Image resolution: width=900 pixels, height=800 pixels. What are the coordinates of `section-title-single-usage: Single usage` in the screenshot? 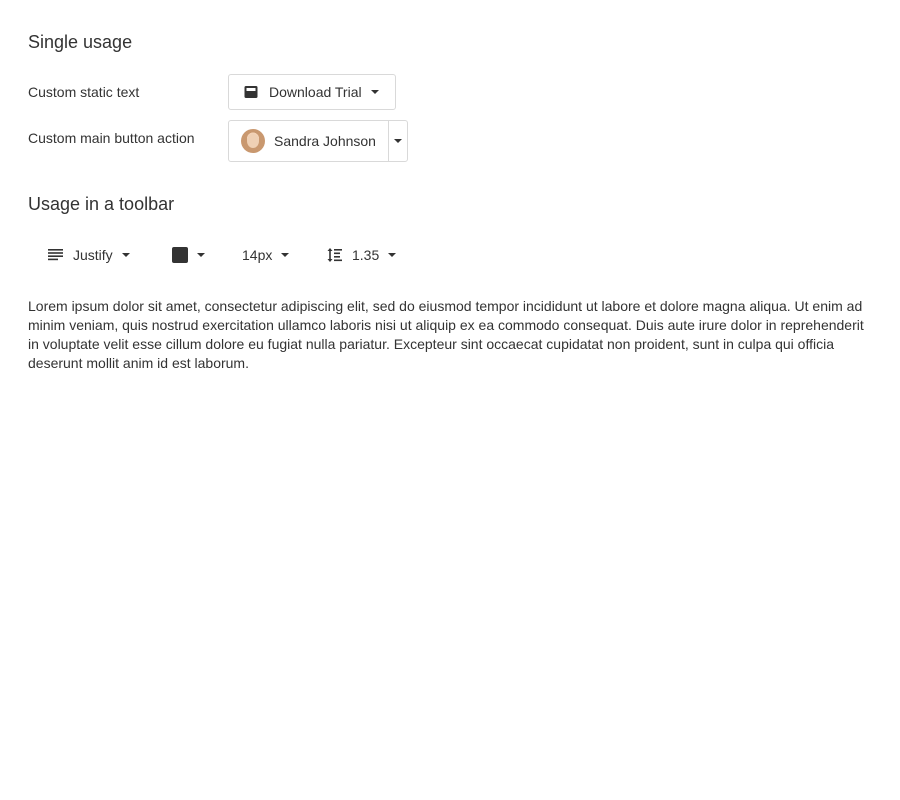 It's located at (80, 42).